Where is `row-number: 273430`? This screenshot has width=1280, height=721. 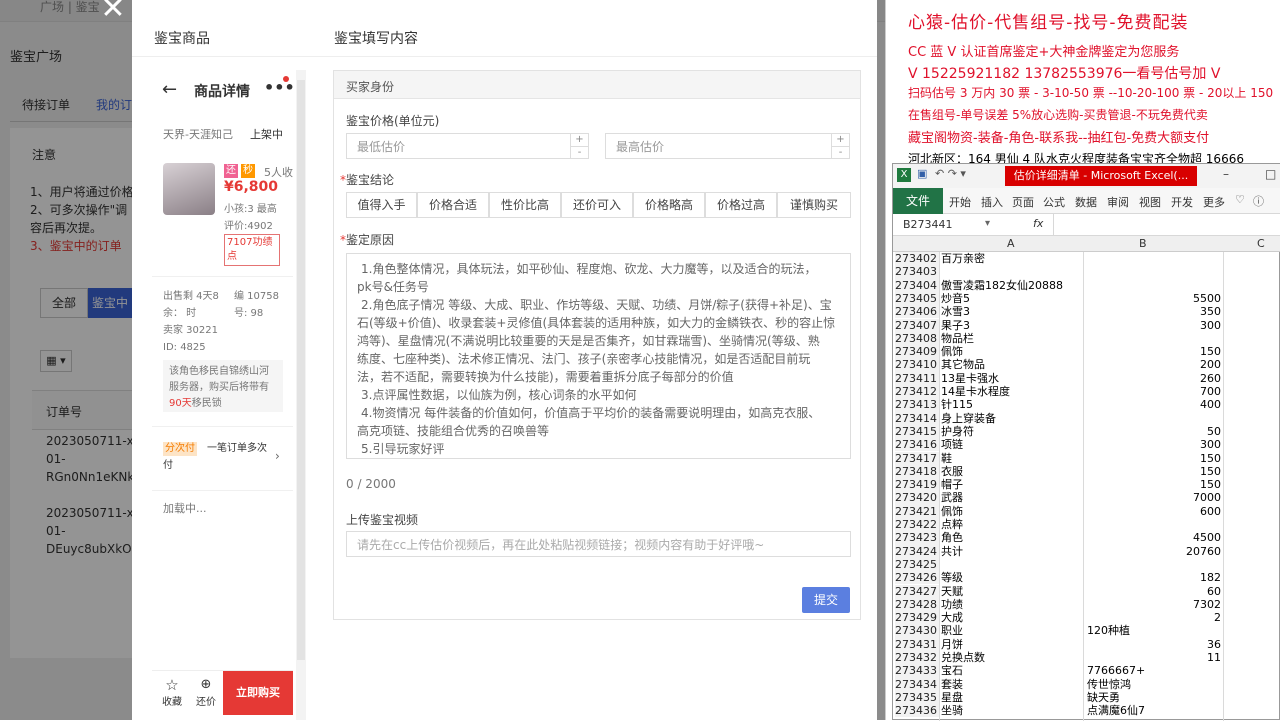
row-number: 273430 is located at coordinates (917, 631).